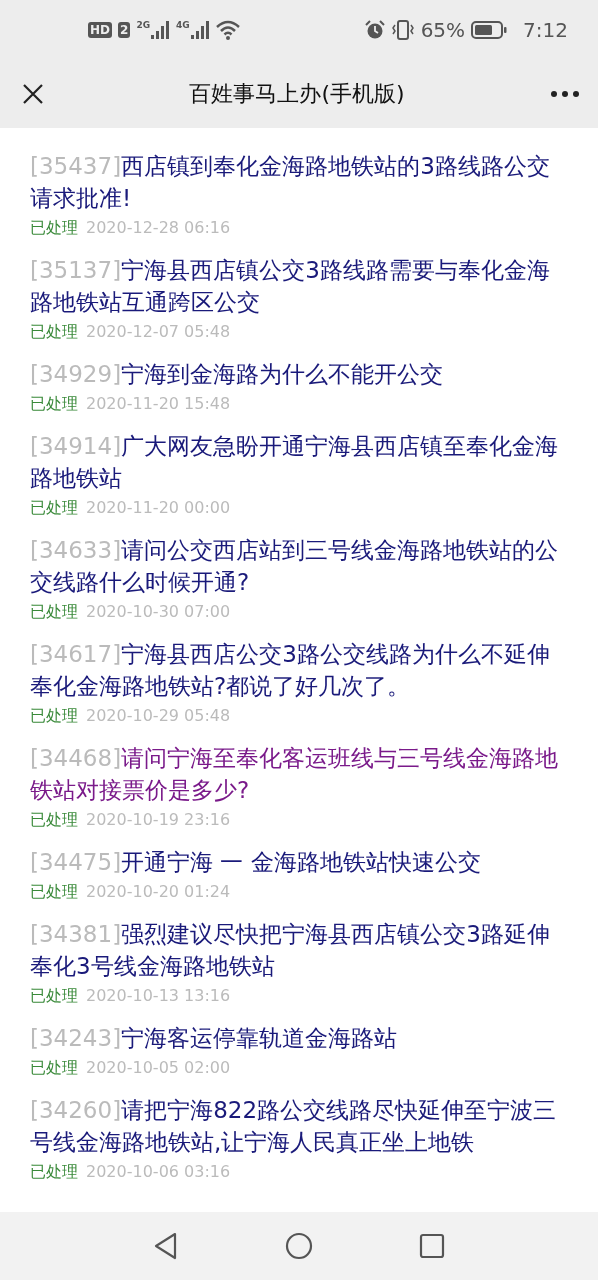 The image size is (598, 1280). Describe the element at coordinates (158, 715) in the screenshot. I see `date-text: 2020-10-29 05:48` at that location.